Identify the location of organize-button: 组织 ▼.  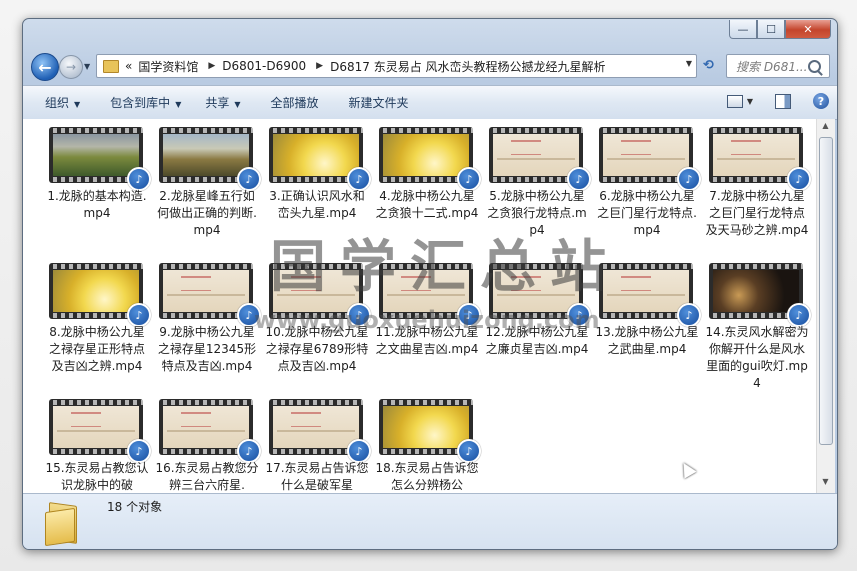
(62, 102).